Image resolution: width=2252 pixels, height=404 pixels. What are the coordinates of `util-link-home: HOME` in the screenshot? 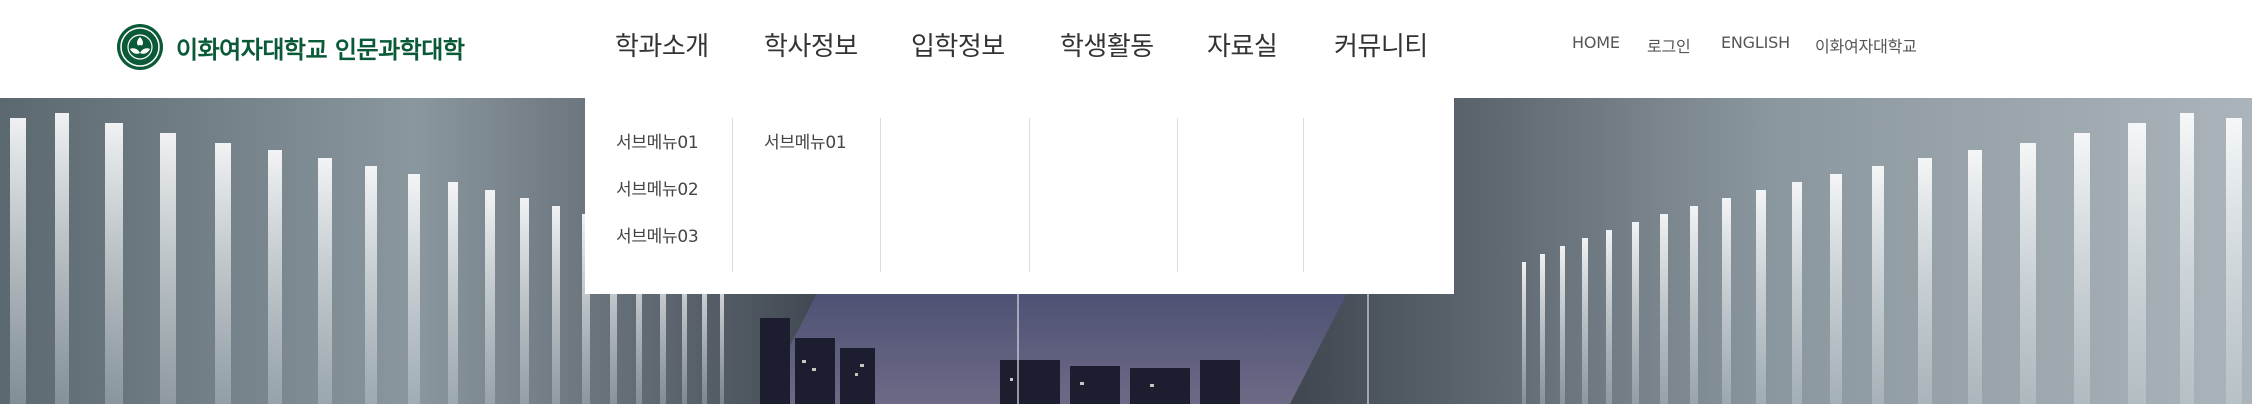 It's located at (1596, 42).